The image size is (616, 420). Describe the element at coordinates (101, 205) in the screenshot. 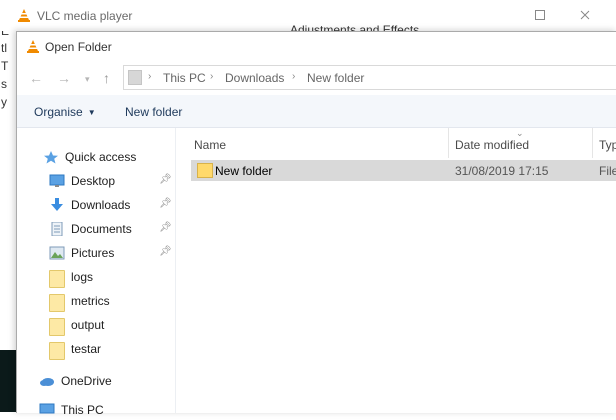

I see `nav-label: Downloads` at that location.